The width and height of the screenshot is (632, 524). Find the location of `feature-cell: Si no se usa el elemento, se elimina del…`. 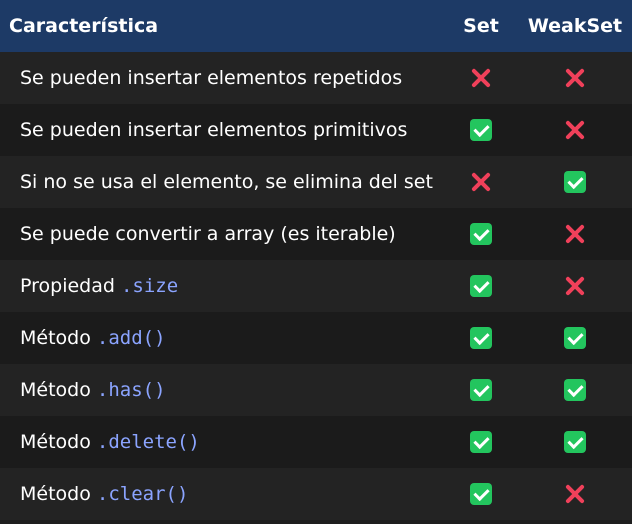

feature-cell: Si no se usa el elemento, se elimina del… is located at coordinates (222, 182).